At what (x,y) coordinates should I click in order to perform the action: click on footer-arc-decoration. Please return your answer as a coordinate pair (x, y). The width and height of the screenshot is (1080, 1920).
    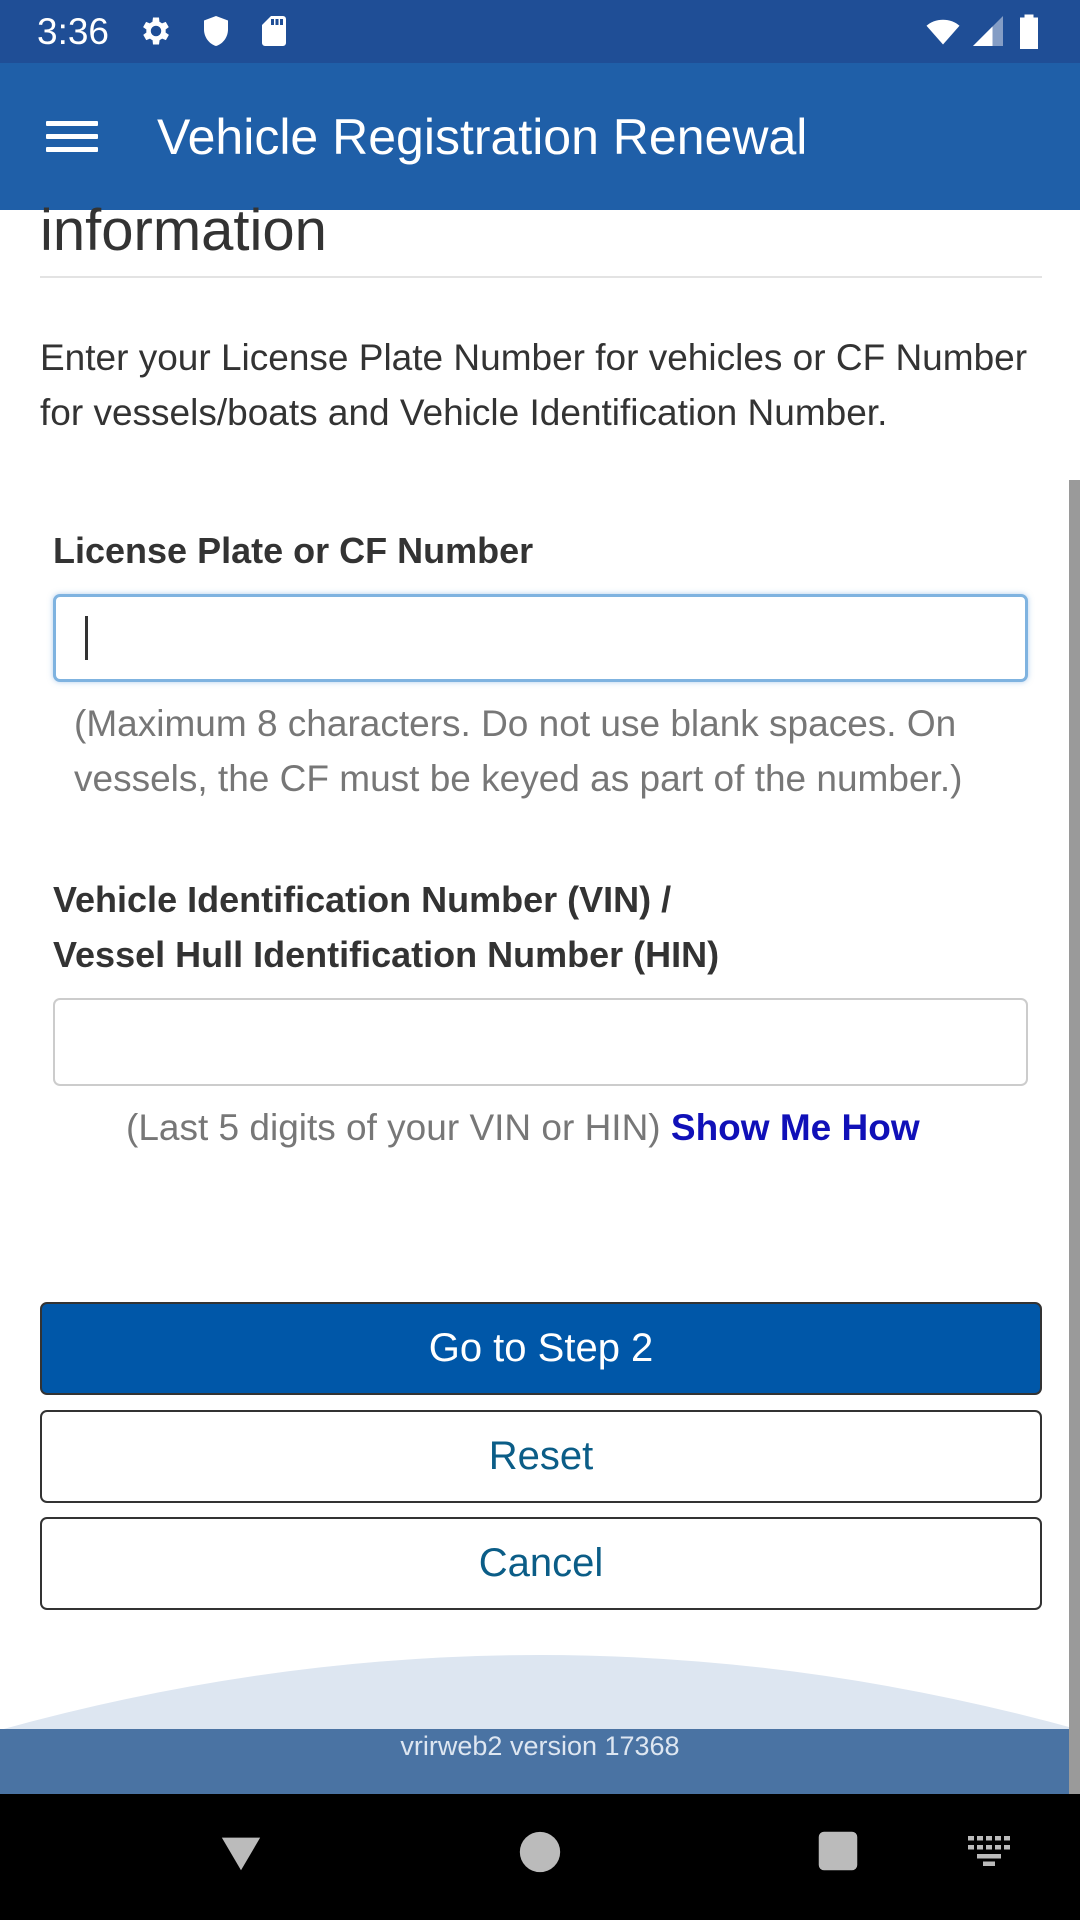
    Looking at the image, I should click on (540, 1692).